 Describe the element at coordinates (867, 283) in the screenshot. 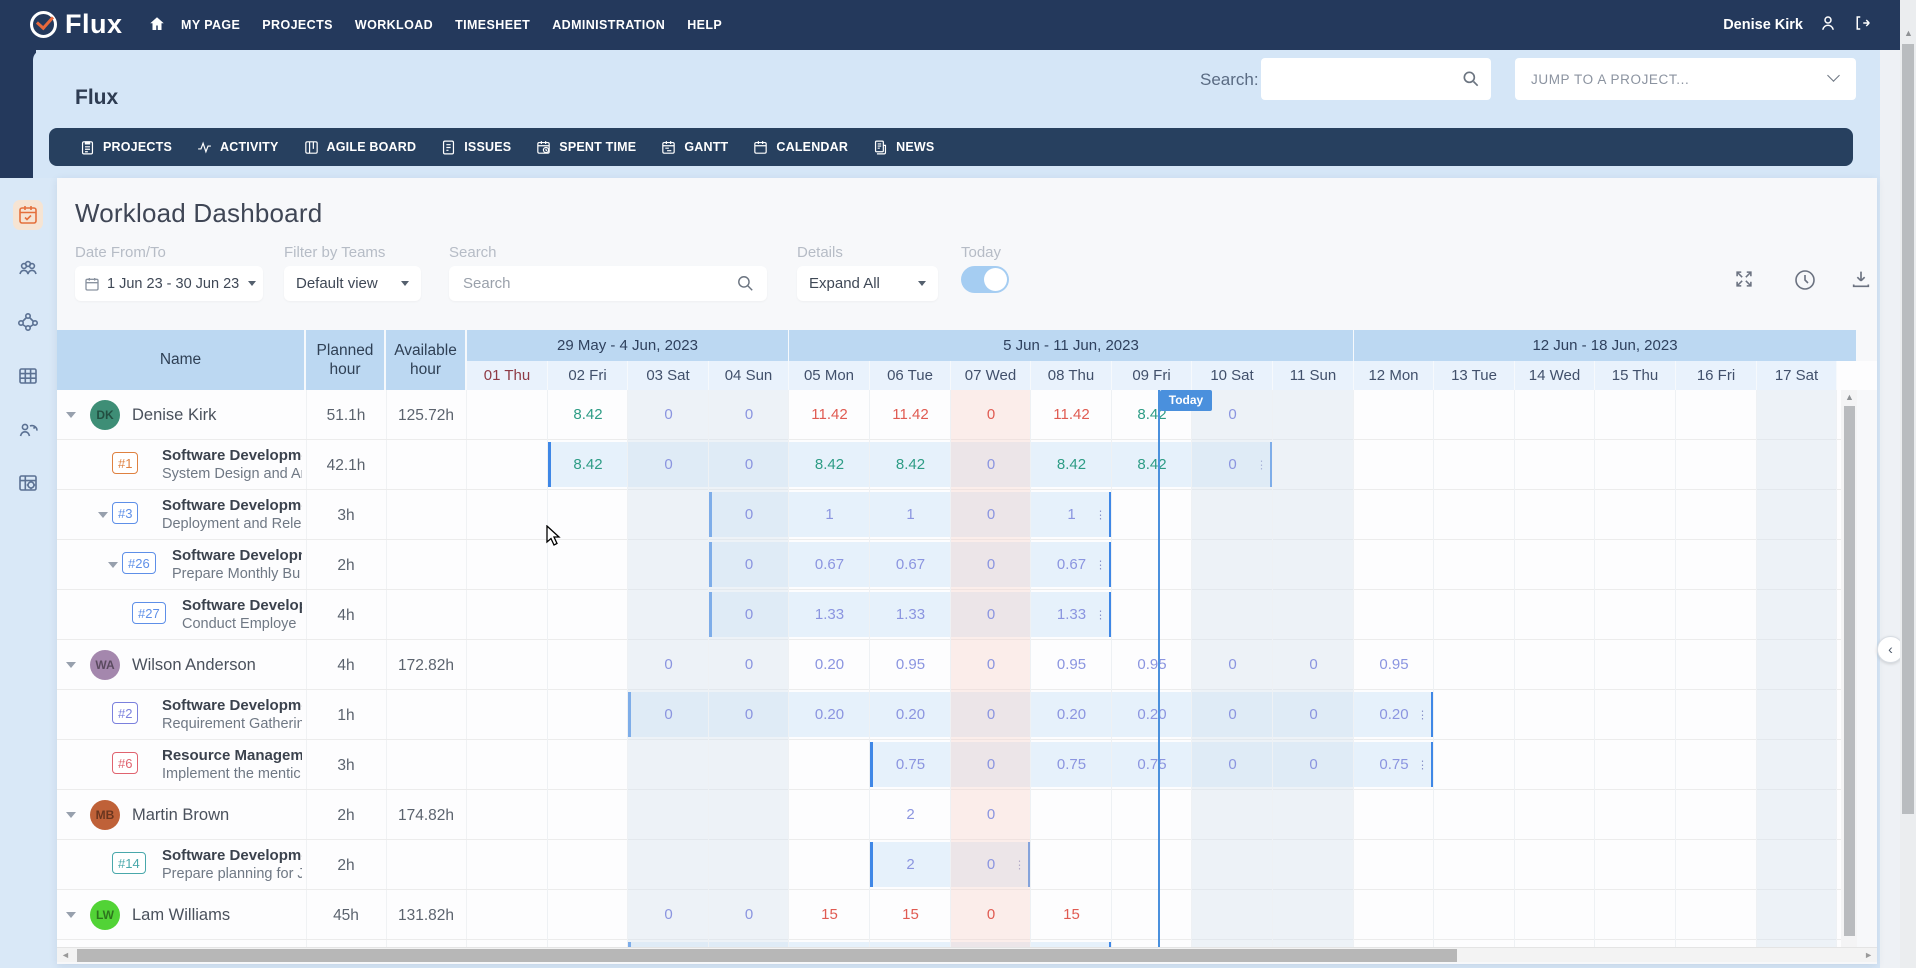

I see `details-select: Expand All` at that location.